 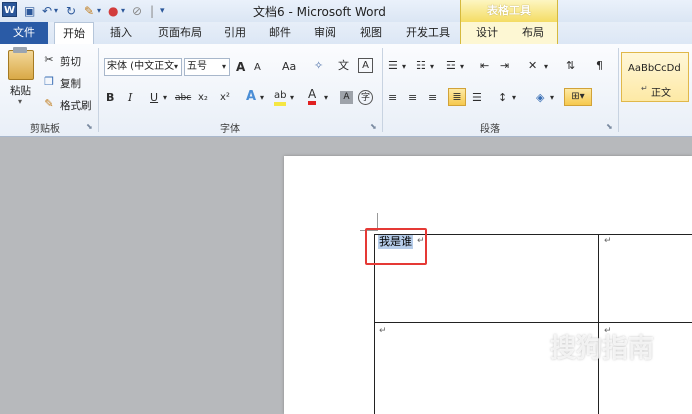 I want to click on distributed-icon: ☰, so click(x=477, y=98).